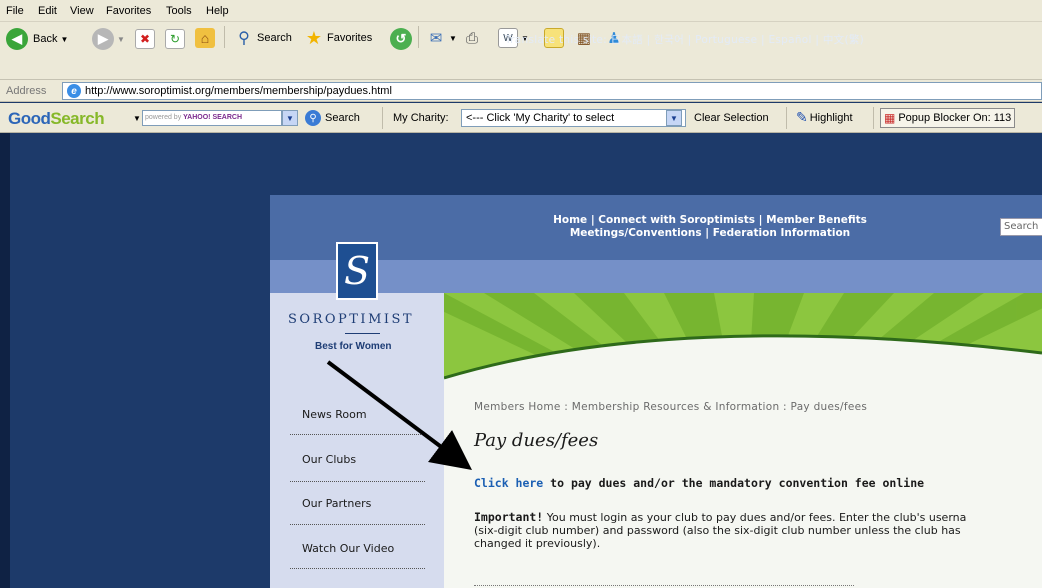  I want to click on logo-wordmark: SOROPTIMIST, so click(351, 319).